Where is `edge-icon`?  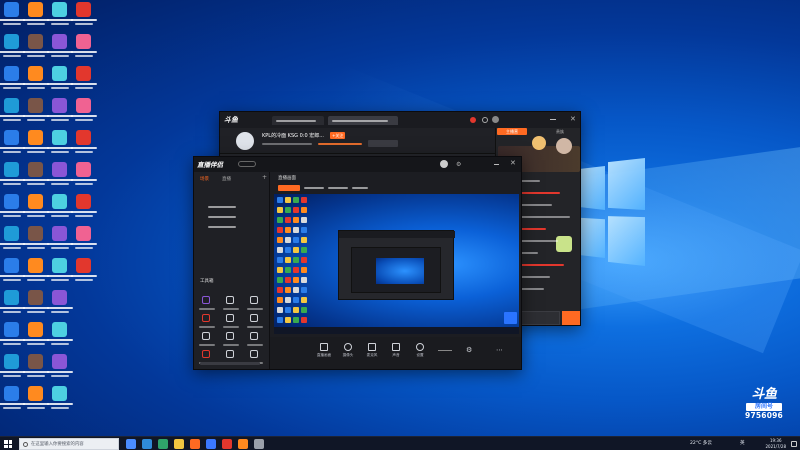
edge-icon is located at coordinates (147, 444).